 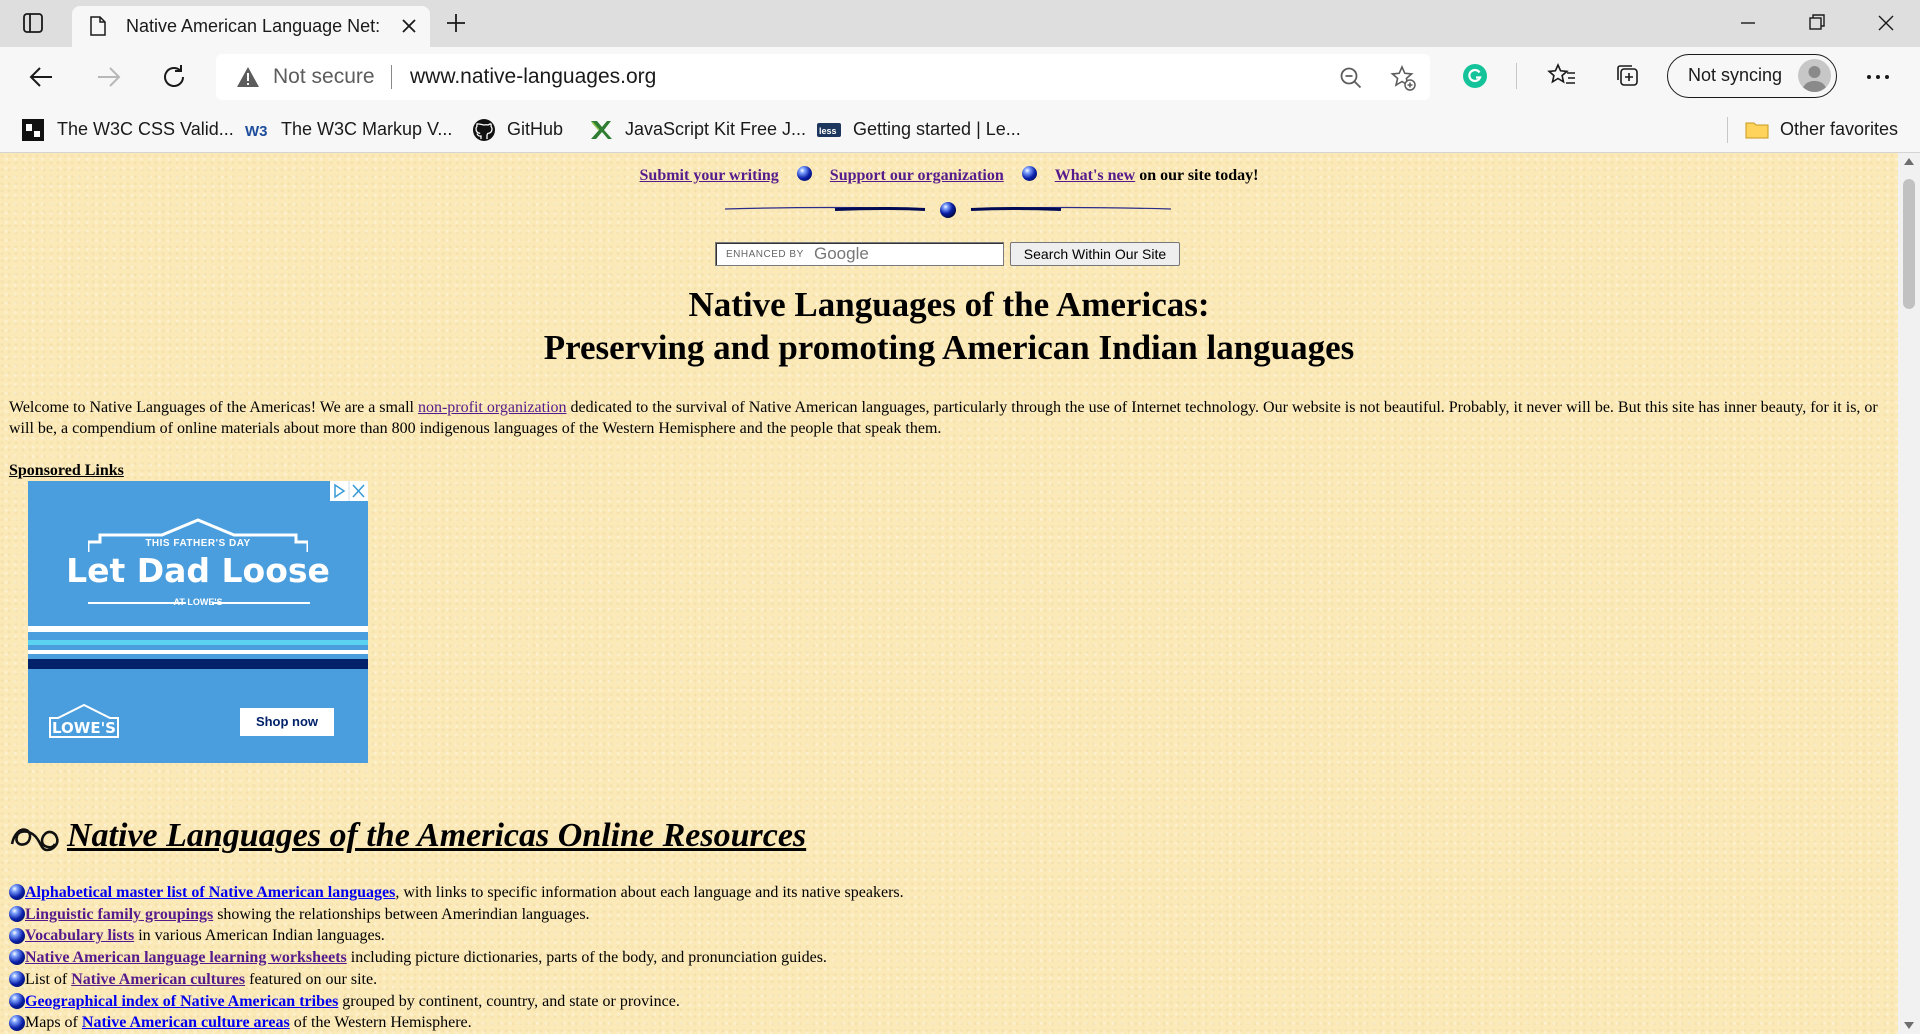 I want to click on profile-label: Not syncing, so click(x=1735, y=75).